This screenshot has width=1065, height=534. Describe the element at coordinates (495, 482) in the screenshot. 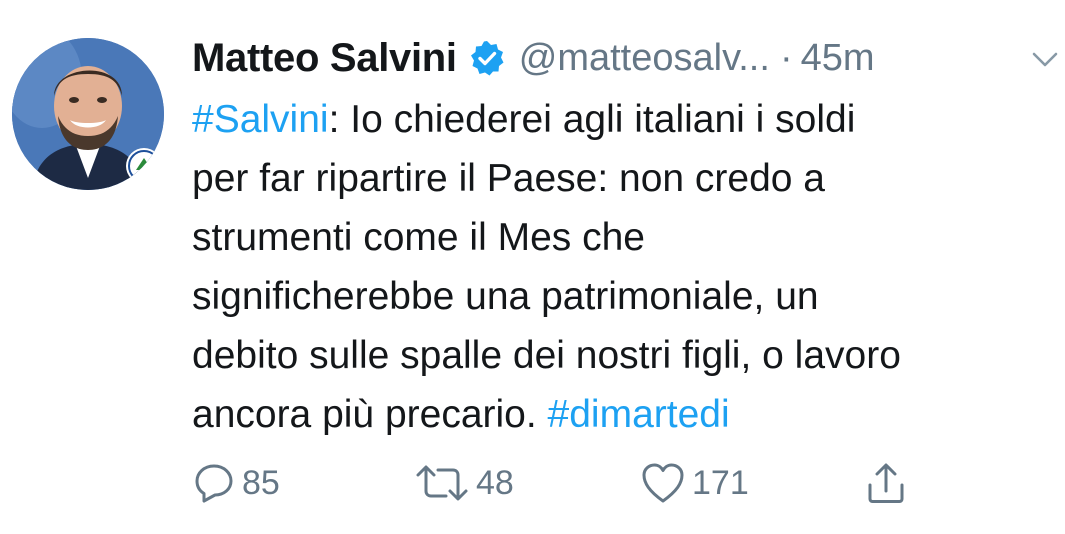

I see `retweet-count: 48` at that location.